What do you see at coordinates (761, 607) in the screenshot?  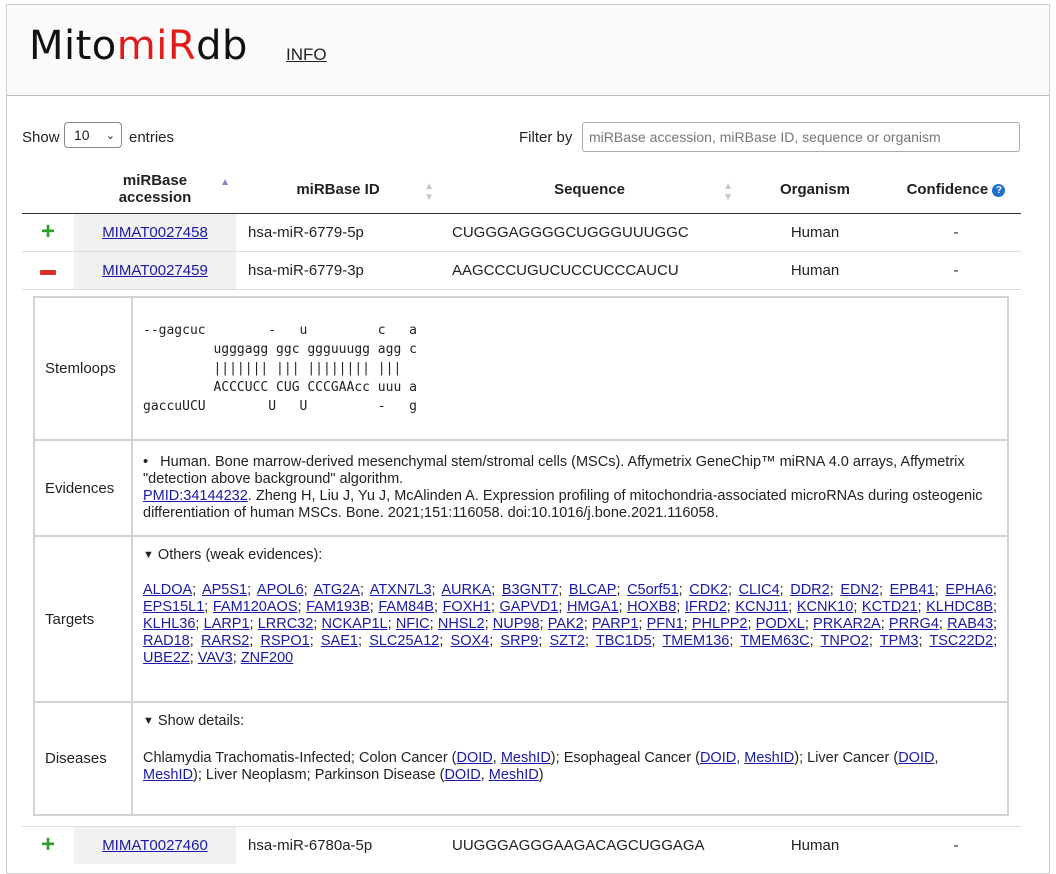 I see `target-gene-link: KCNJ11` at bounding box center [761, 607].